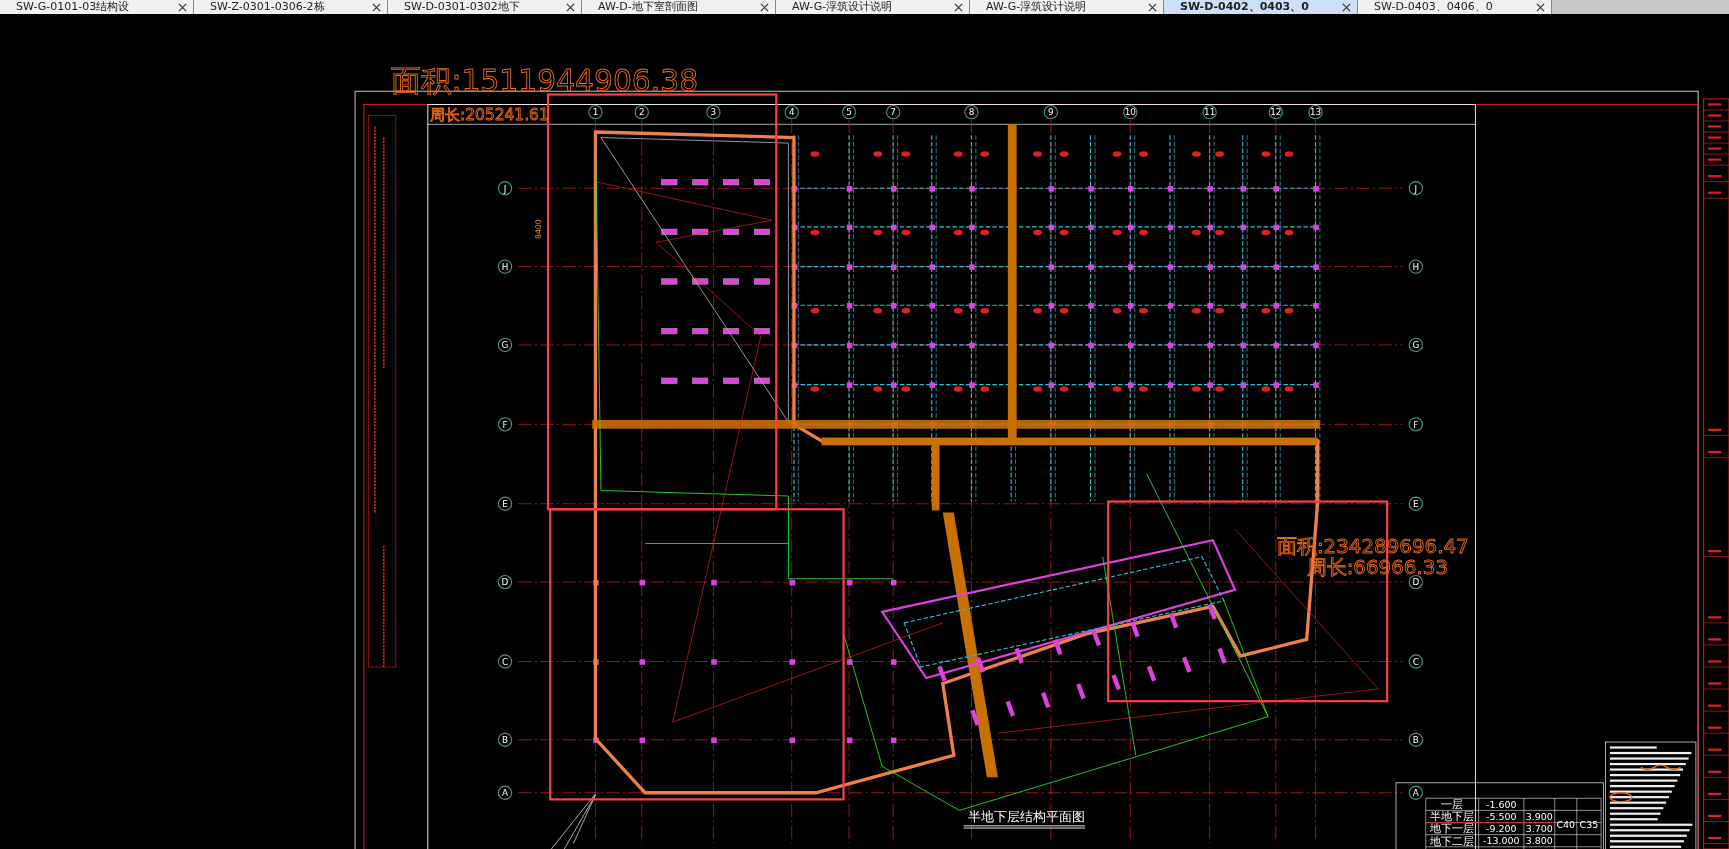 The height and width of the screenshot is (849, 1729). I want to click on axis-bubble: 9, so click(1050, 112).